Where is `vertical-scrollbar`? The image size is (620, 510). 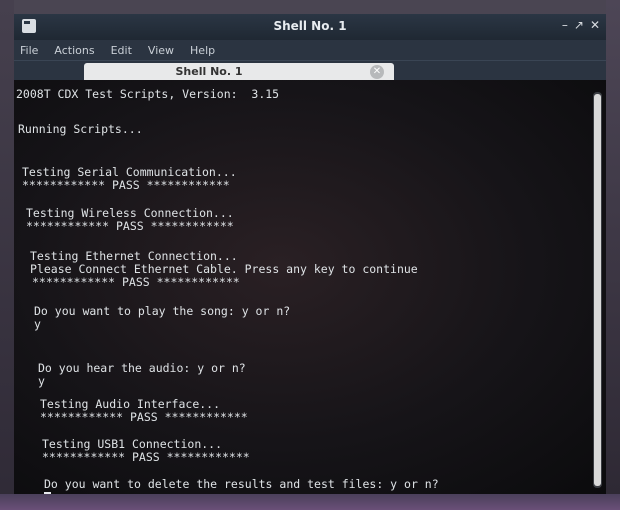
vertical-scrollbar is located at coordinates (597, 290).